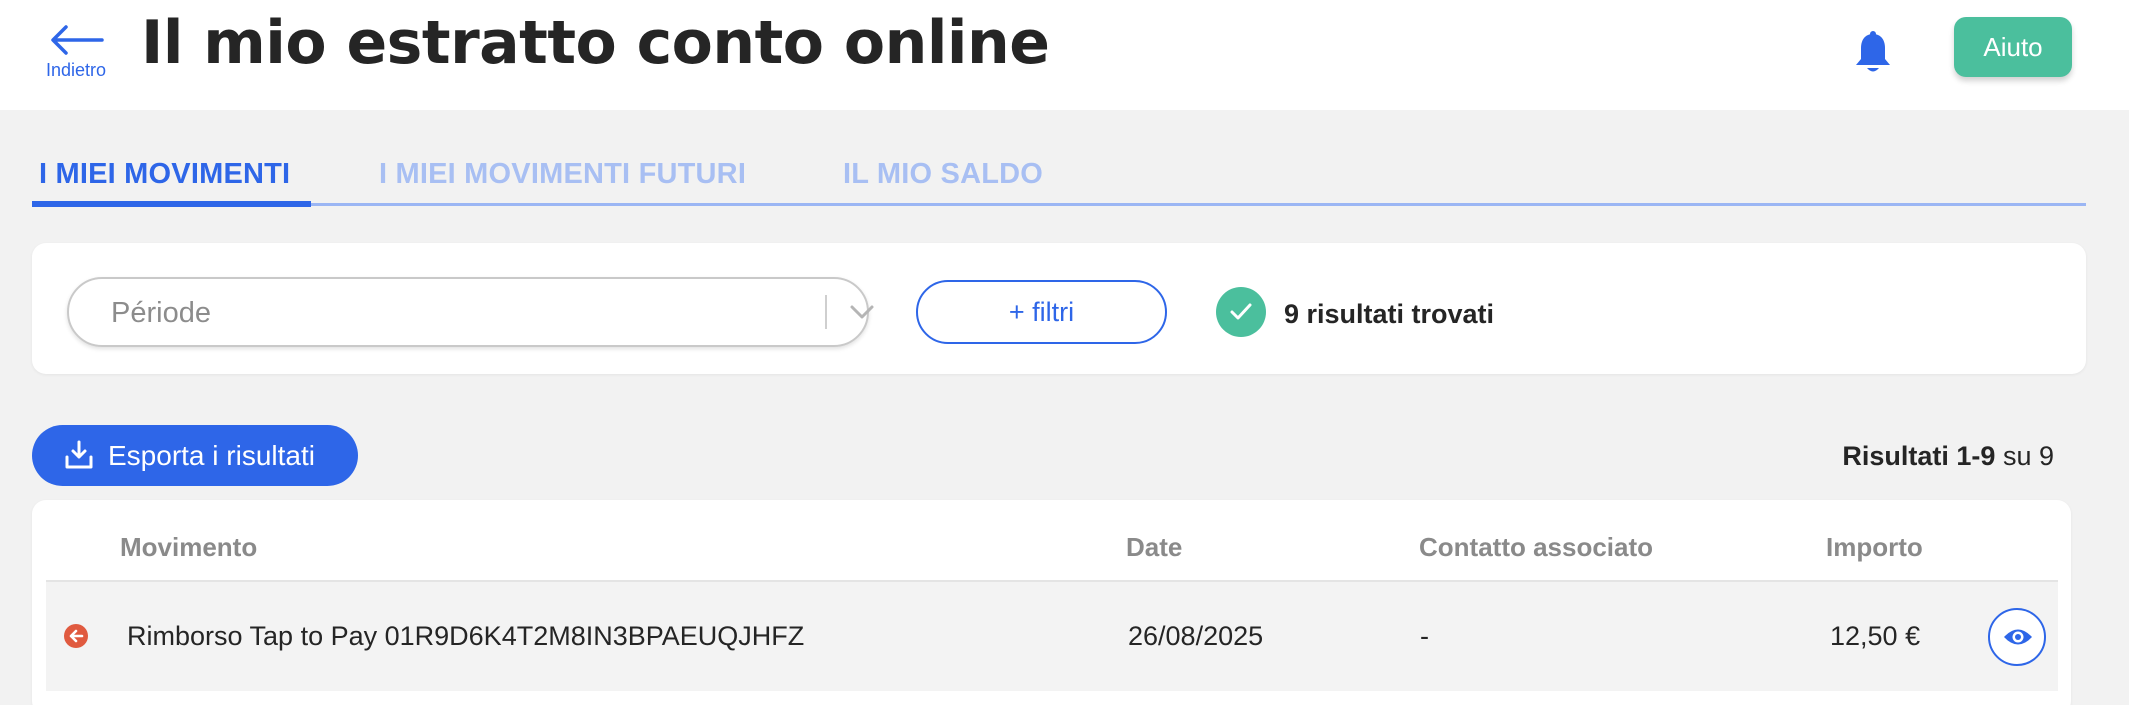 Image resolution: width=2129 pixels, height=705 pixels. Describe the element at coordinates (211, 455) in the screenshot. I see `export-label: Esporta i risultati` at that location.